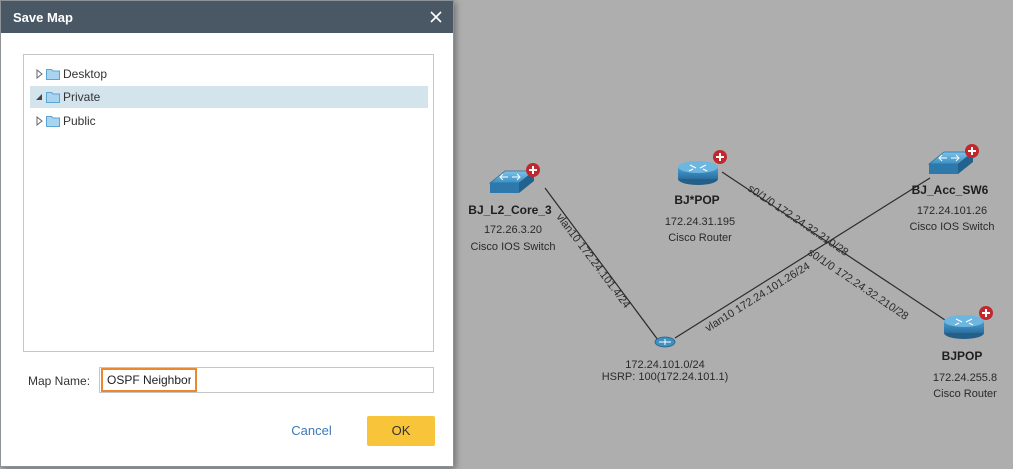  I want to click on device-name: BJ*POP, so click(696, 200).